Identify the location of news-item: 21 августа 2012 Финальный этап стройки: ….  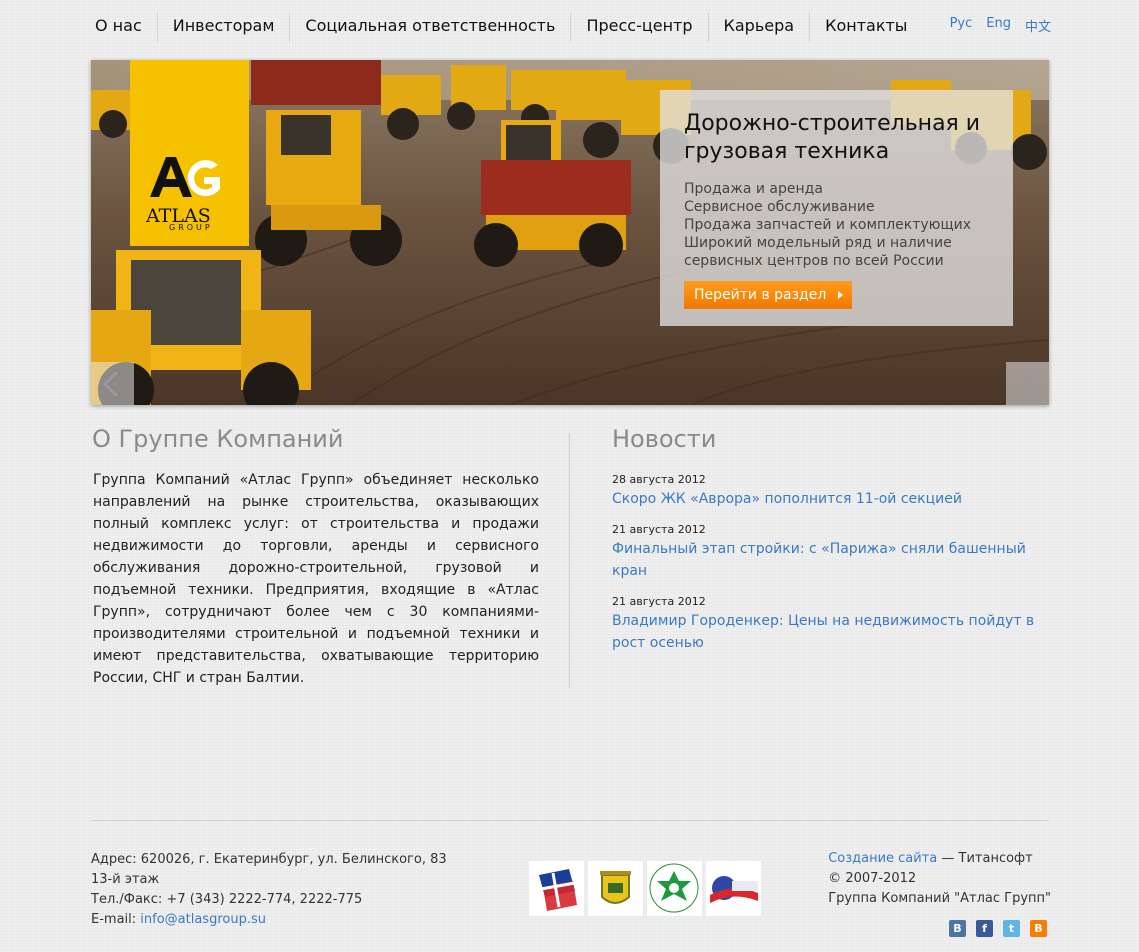
(827, 552).